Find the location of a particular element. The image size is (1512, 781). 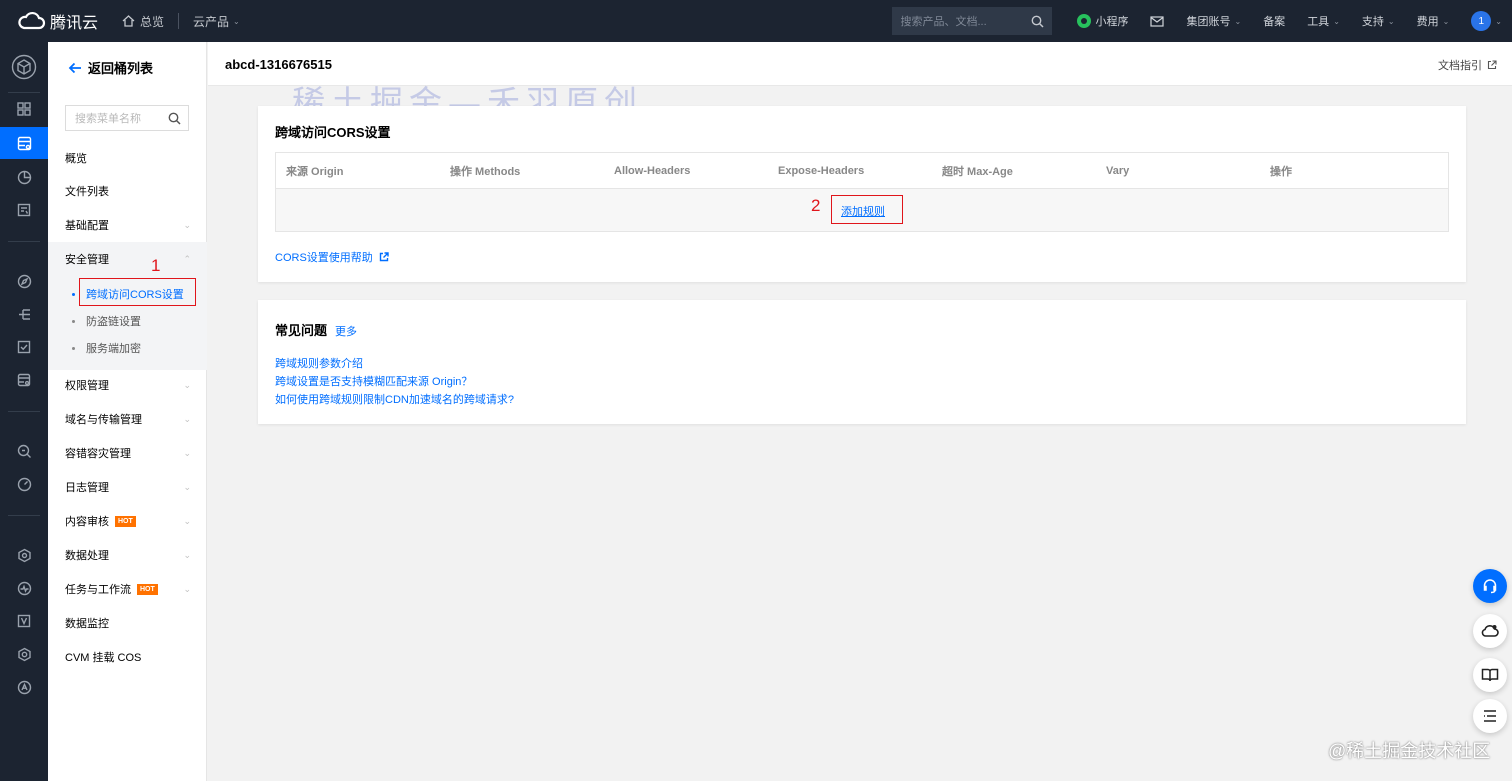

book-icon is located at coordinates (1490, 675).